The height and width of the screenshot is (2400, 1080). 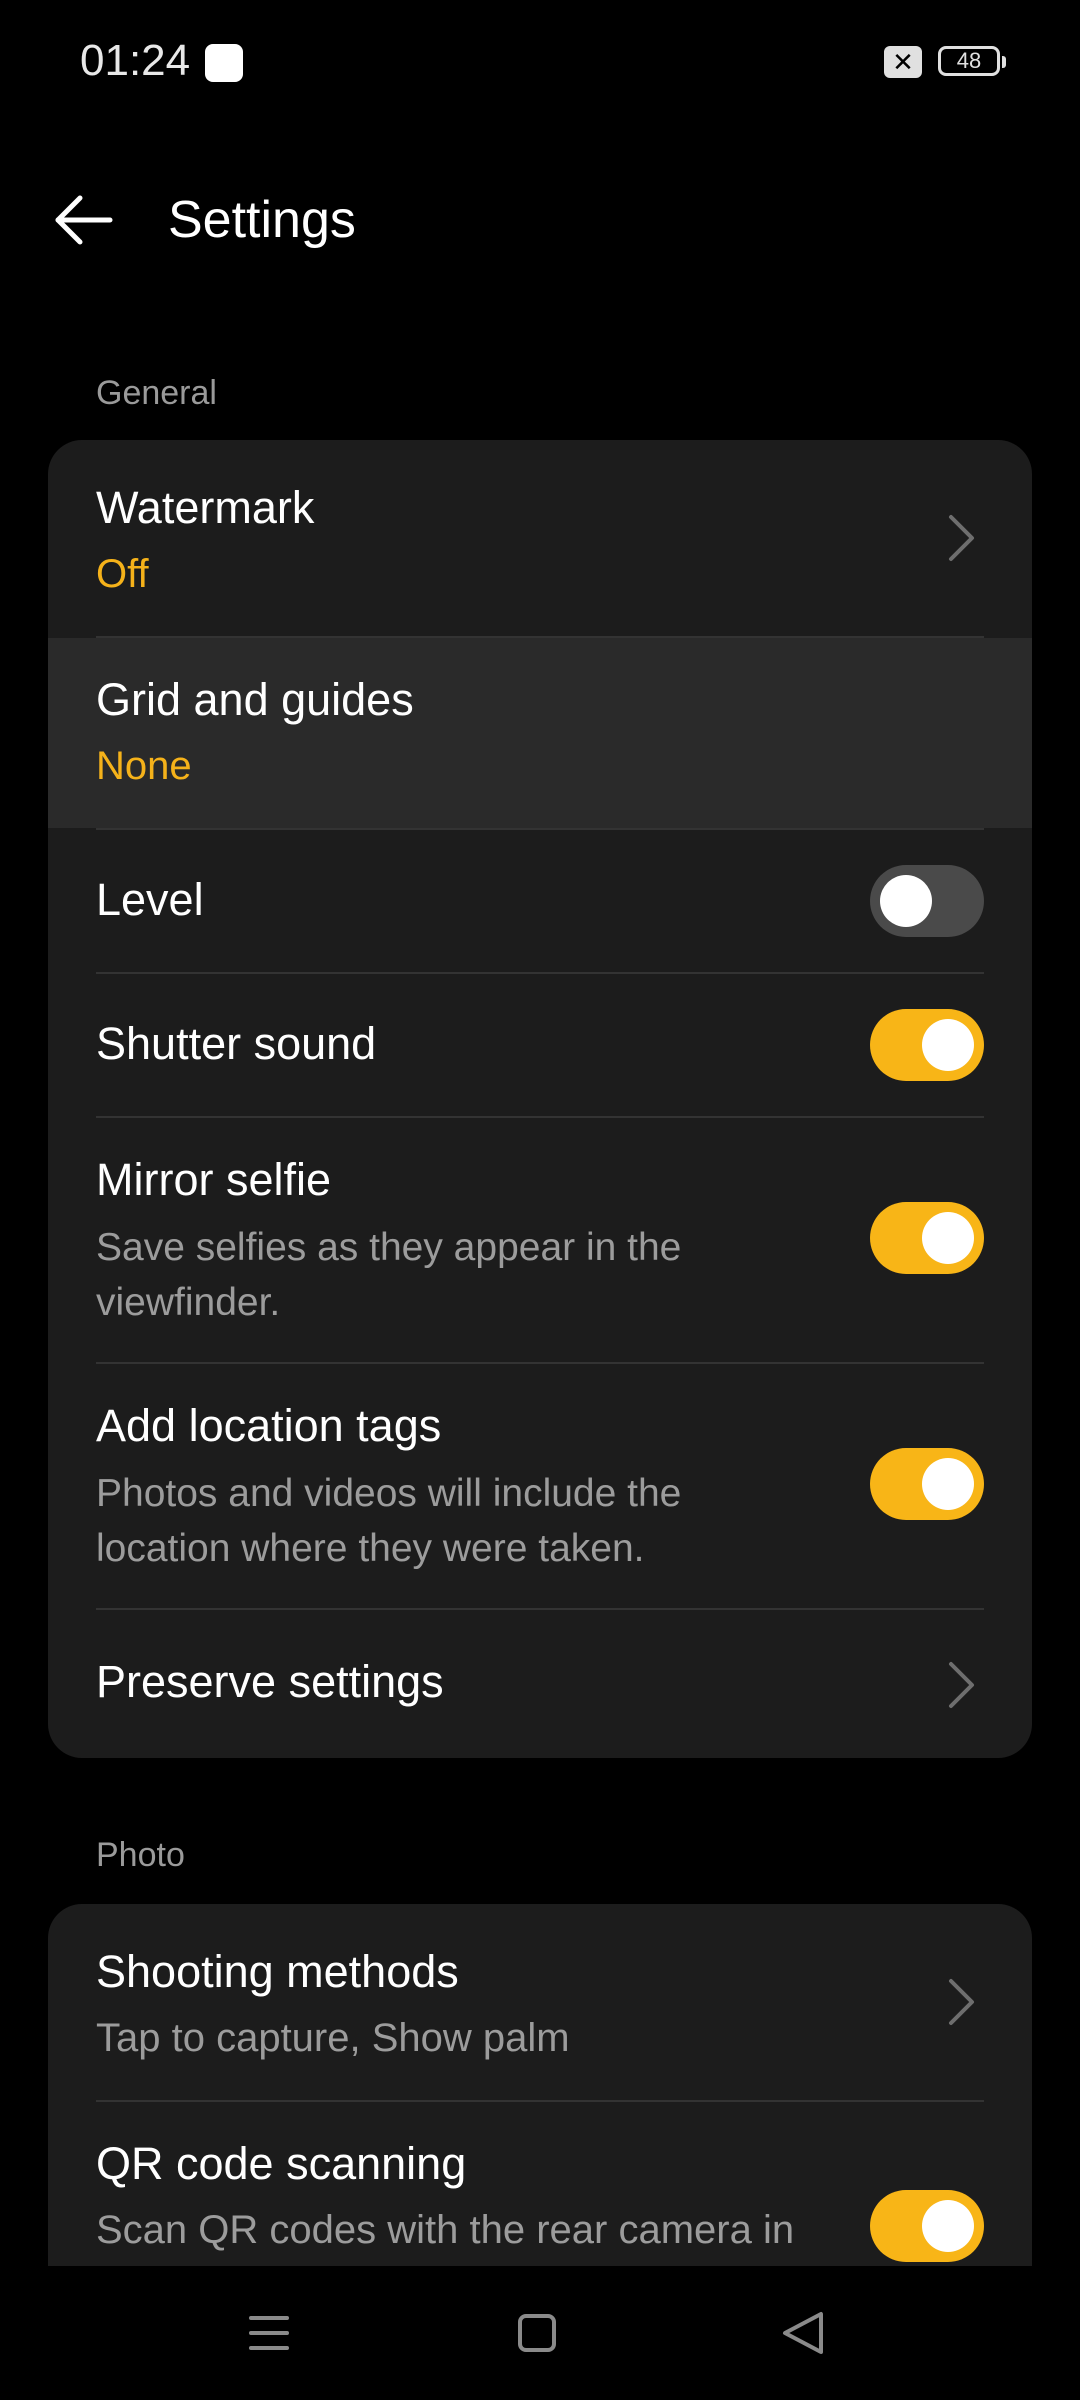 I want to click on back-triangle-icon, so click(x=803, y=2333).